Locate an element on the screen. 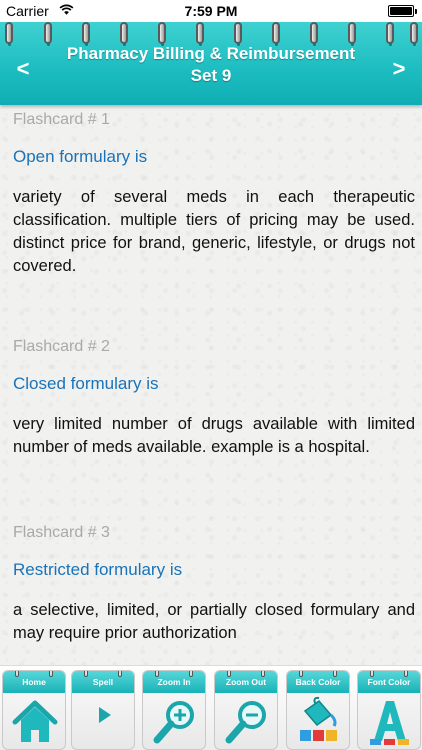 The image size is (422, 750). zoom-in-label: Zoom In is located at coordinates (174, 682).